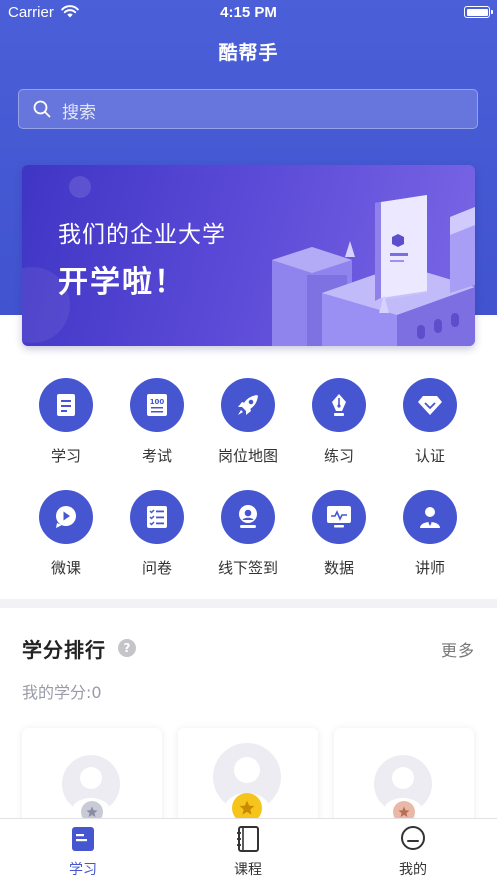 This screenshot has height=883, width=497. I want to click on section-title: 学分排行, so click(64, 650).